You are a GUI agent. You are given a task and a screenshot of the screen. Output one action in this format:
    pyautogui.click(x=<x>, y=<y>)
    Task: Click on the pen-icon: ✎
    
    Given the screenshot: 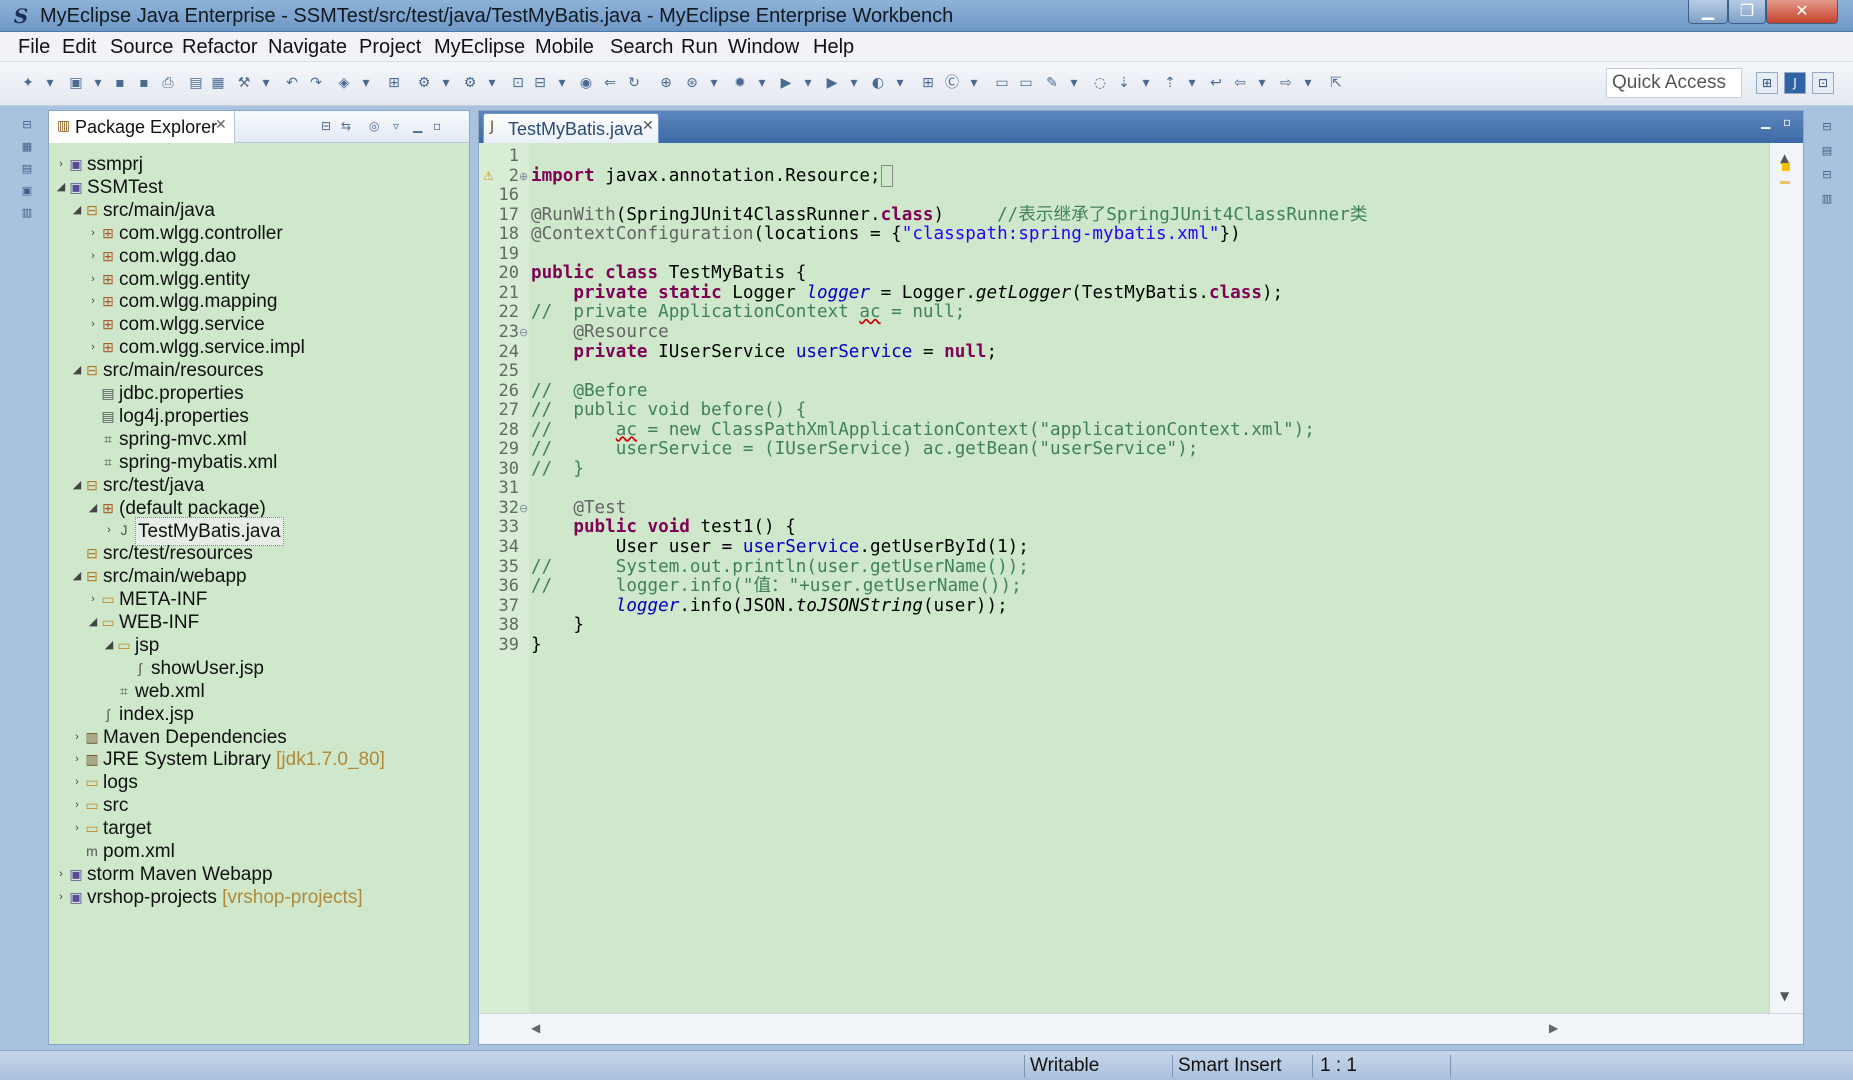 What is the action you would take?
    pyautogui.click(x=1052, y=83)
    